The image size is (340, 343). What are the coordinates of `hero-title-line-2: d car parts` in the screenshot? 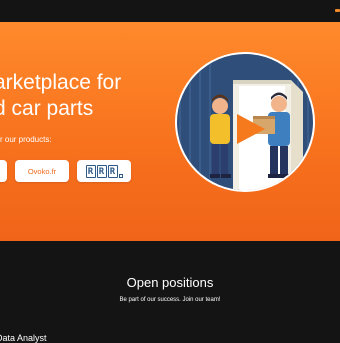 It's located at (47, 108).